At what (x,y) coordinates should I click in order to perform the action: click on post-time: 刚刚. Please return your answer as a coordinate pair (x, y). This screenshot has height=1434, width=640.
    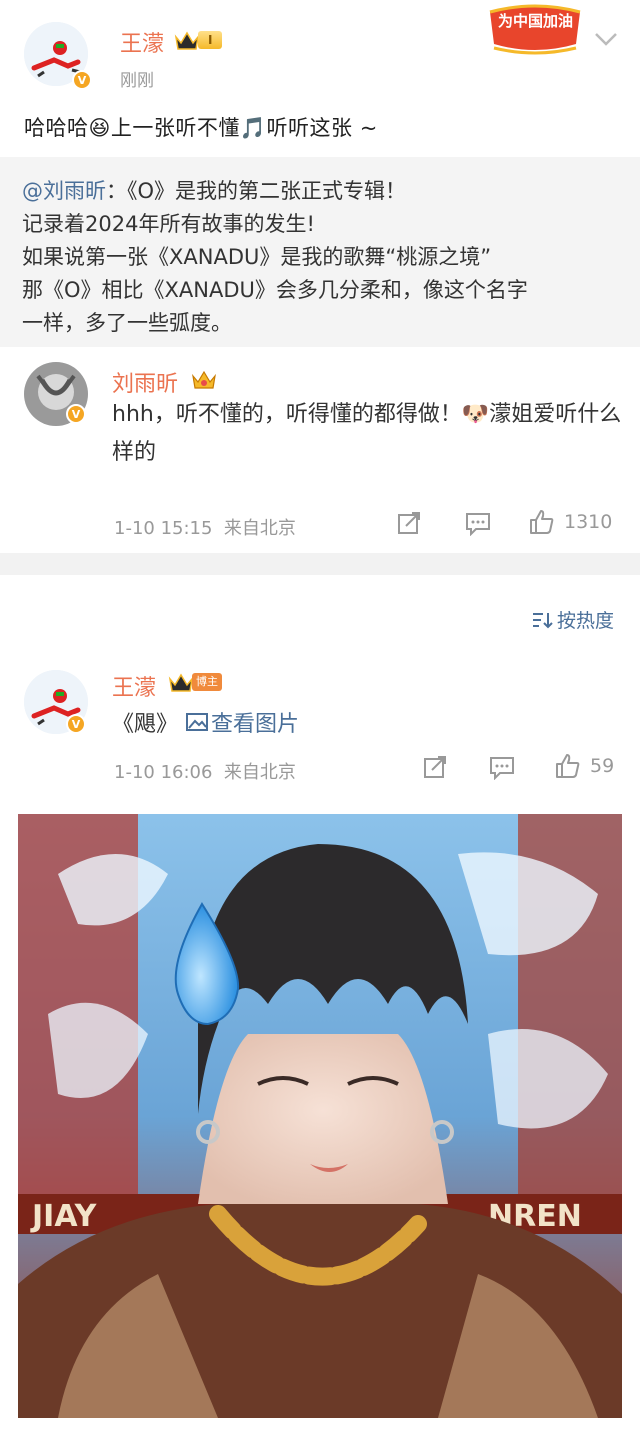
    Looking at the image, I should click on (137, 81).